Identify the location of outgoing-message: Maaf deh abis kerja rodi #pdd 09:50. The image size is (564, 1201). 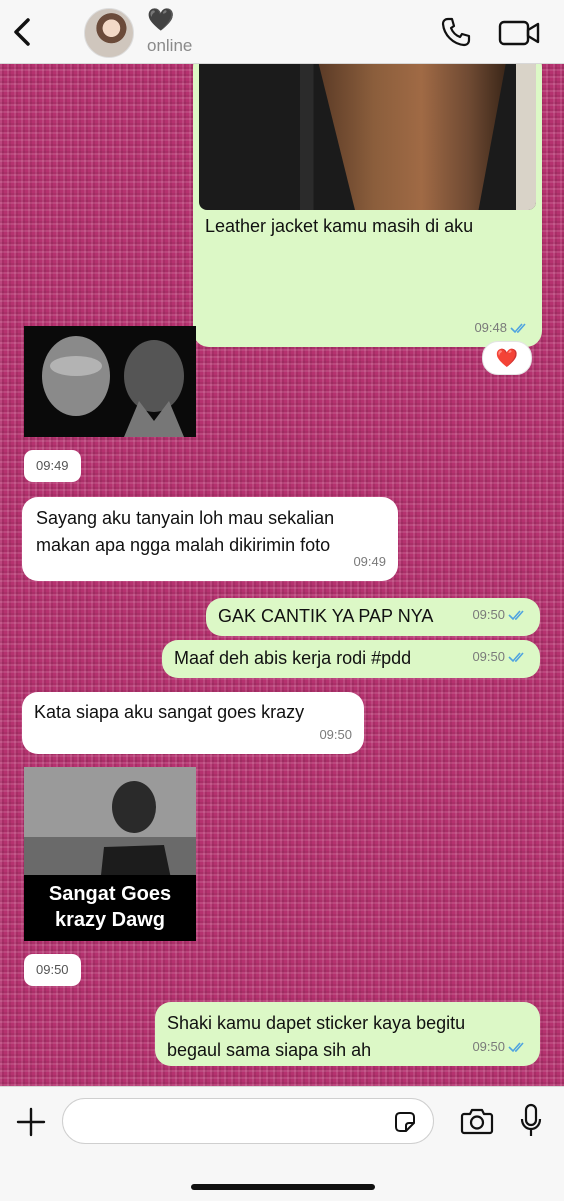
(351, 659).